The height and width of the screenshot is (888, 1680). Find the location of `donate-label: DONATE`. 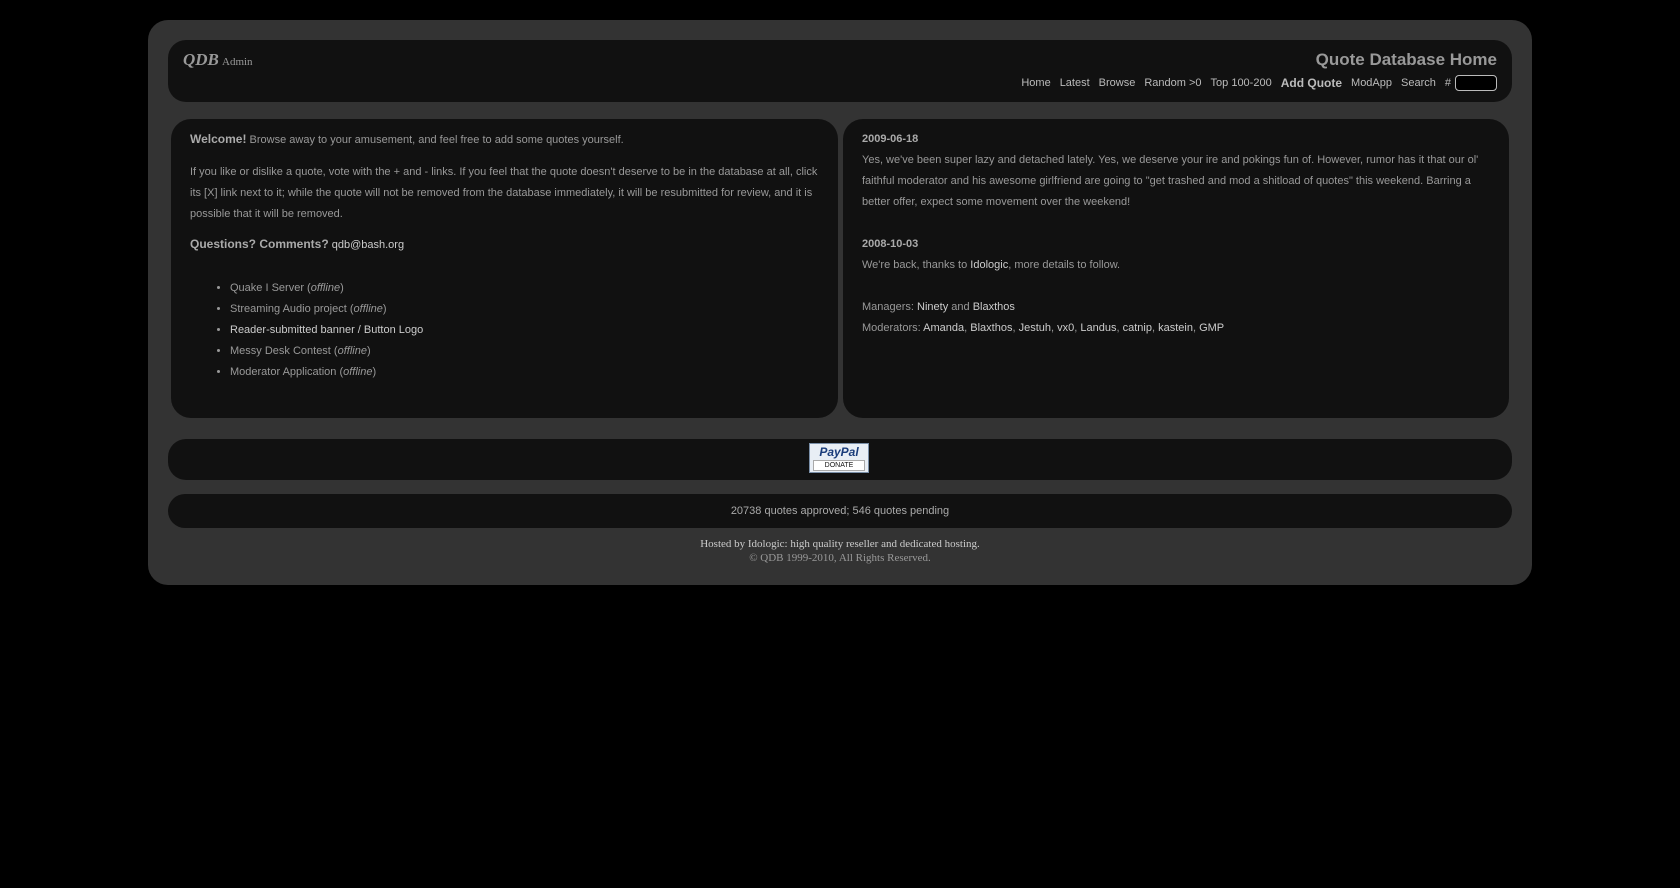

donate-label: DONATE is located at coordinates (839, 465).